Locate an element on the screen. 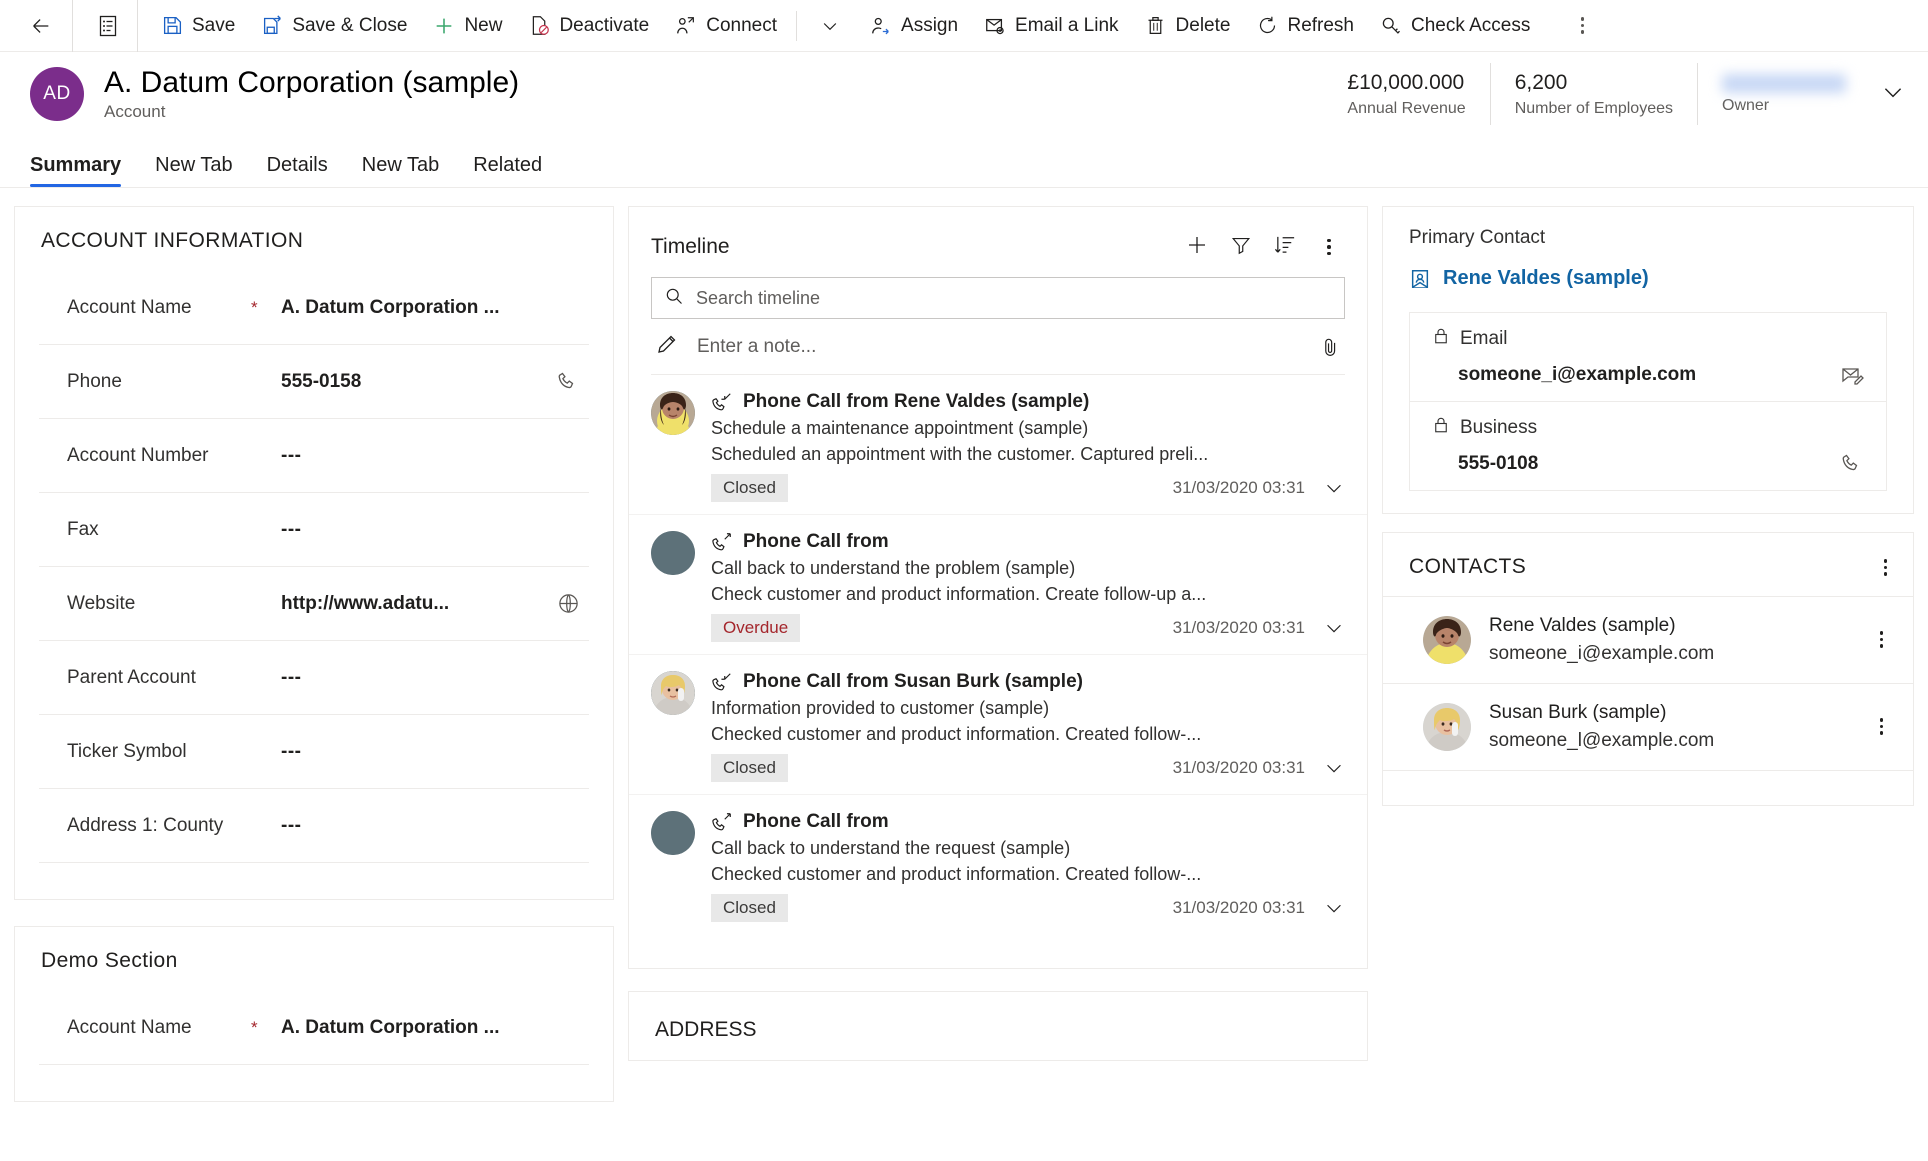 Image resolution: width=1928 pixels, height=1161 pixels. contacts-more-button is located at coordinates (1886, 567).